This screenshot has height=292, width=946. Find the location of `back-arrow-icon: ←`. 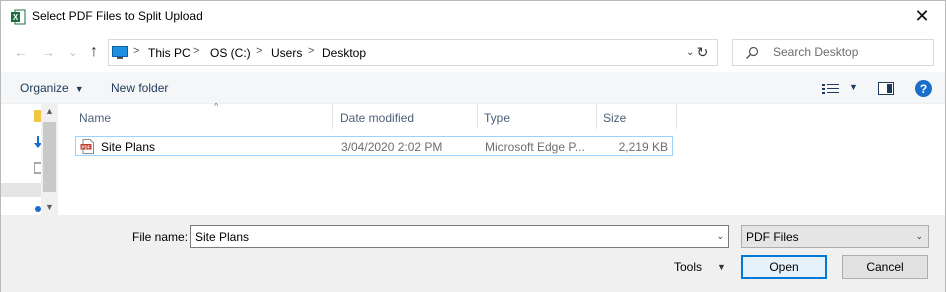

back-arrow-icon: ← is located at coordinates (21, 52).